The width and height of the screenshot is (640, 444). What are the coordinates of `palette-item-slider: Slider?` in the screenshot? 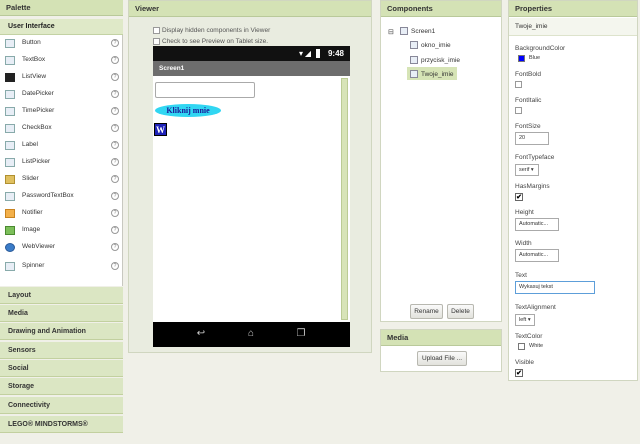 It's located at (61, 180).